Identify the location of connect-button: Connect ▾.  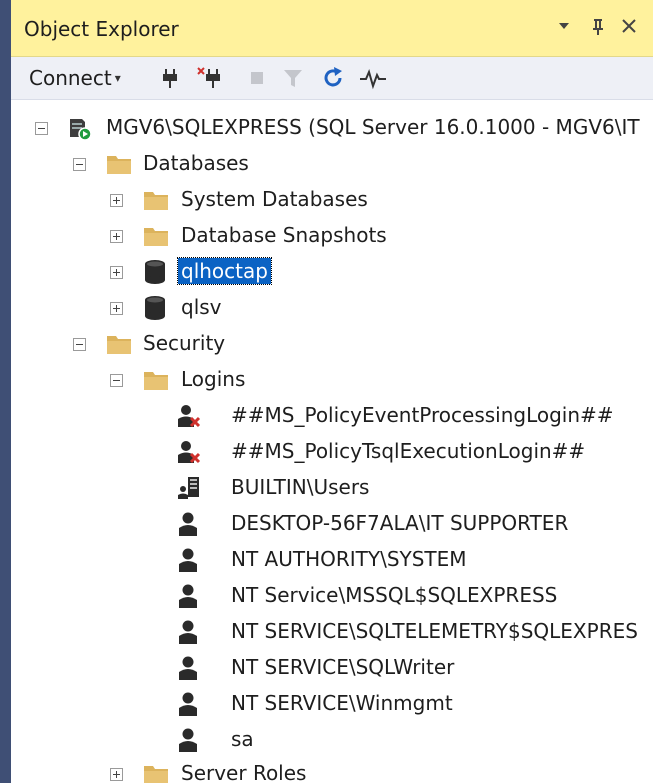
(75, 78).